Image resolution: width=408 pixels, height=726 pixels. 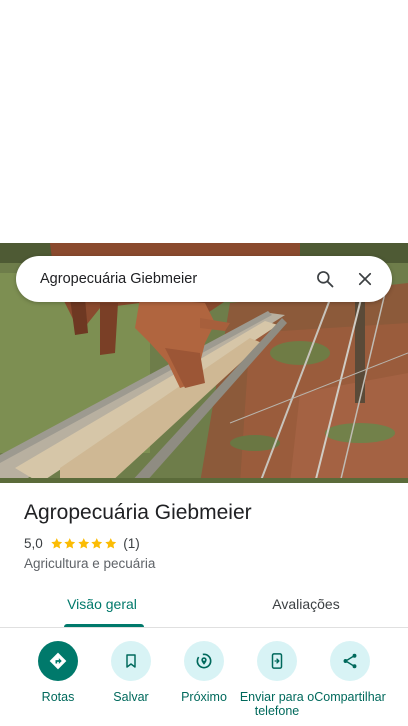 I want to click on nearby-icon, so click(x=204, y=661).